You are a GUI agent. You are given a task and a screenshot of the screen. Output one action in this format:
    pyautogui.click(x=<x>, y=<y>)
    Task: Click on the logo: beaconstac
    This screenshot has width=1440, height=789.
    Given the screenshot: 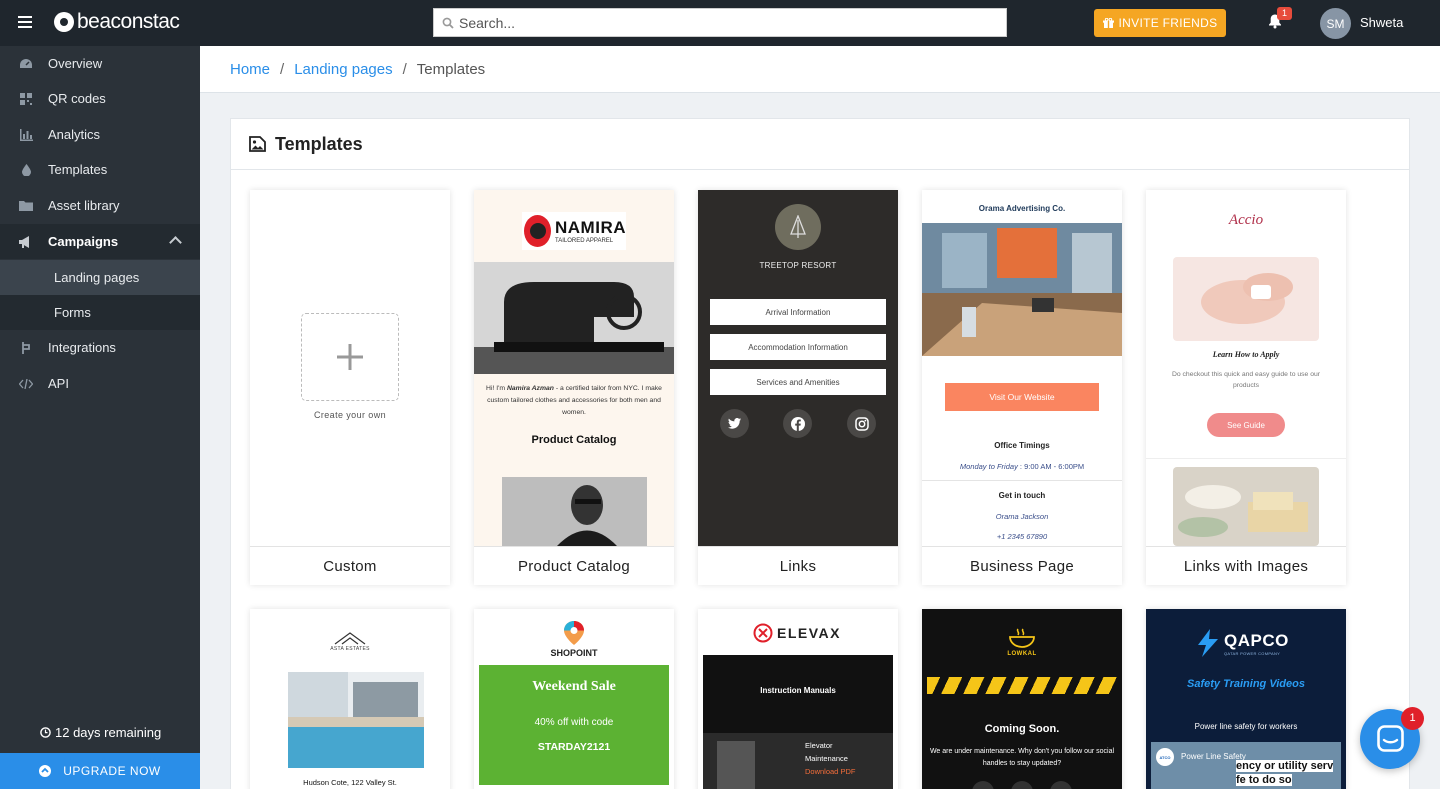 What is the action you would take?
    pyautogui.click(x=117, y=22)
    